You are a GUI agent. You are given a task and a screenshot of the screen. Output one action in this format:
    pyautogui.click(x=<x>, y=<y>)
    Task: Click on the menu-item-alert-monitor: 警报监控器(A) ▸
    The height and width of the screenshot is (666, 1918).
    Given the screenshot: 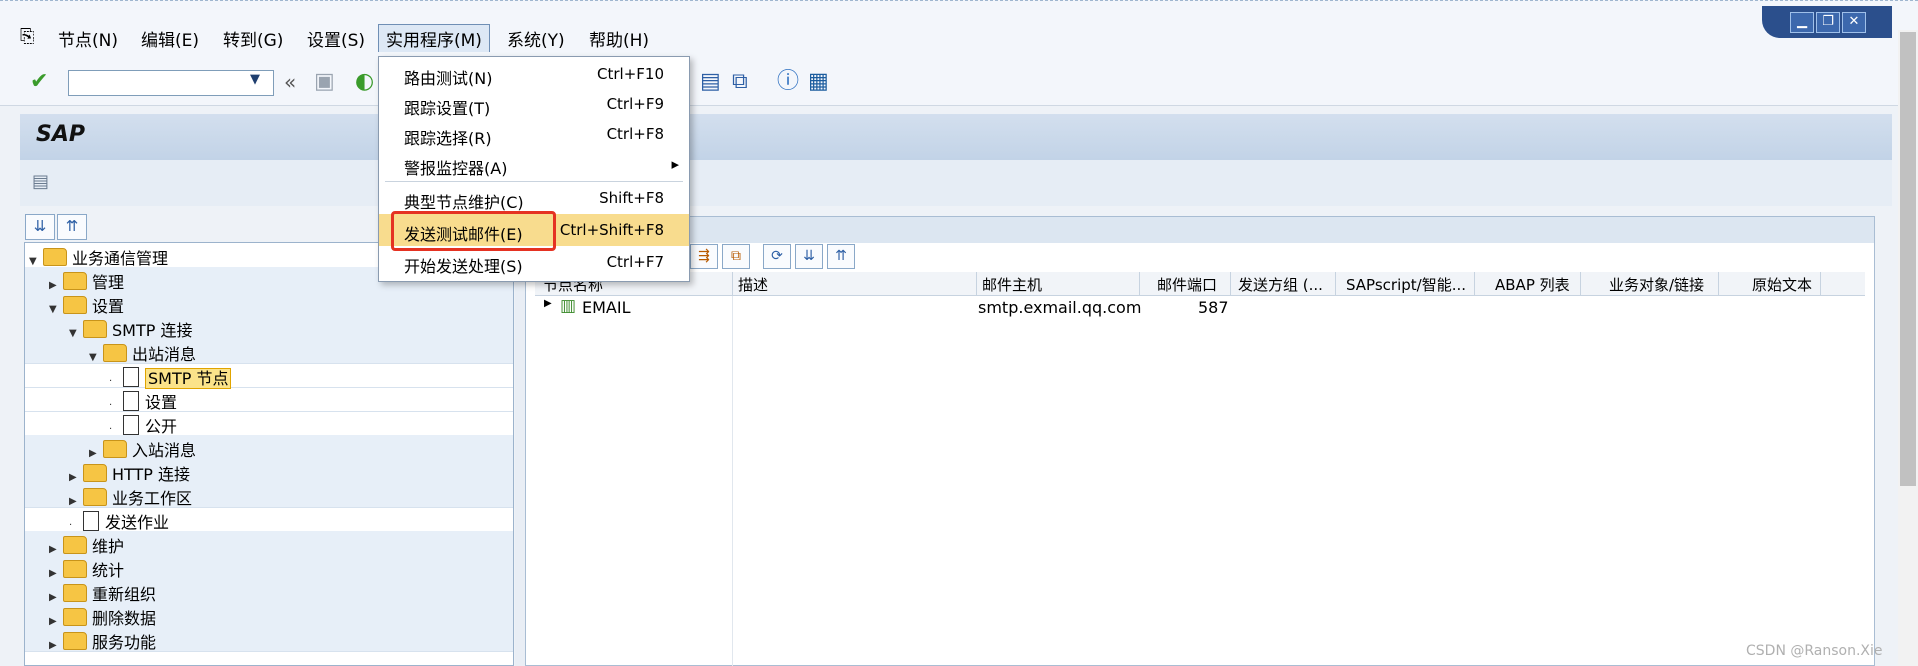 What is the action you would take?
    pyautogui.click(x=534, y=164)
    